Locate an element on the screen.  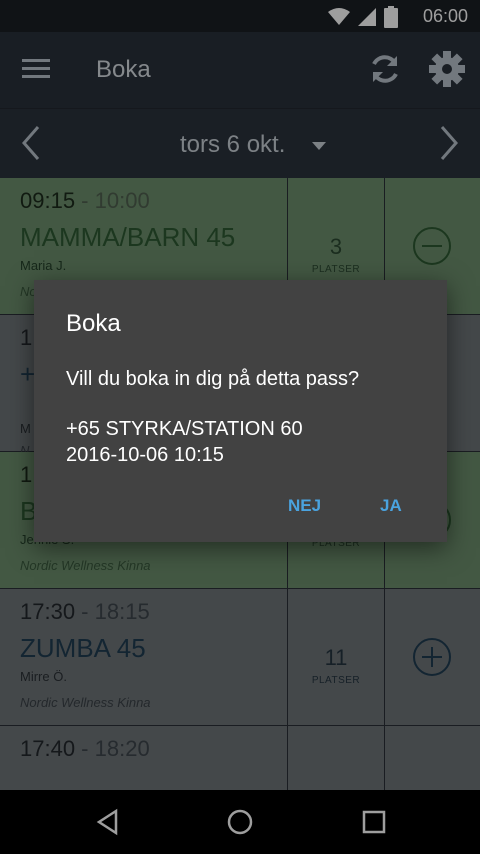
dialog-message: Vill du boka in dig på detta pass? is located at coordinates (213, 379).